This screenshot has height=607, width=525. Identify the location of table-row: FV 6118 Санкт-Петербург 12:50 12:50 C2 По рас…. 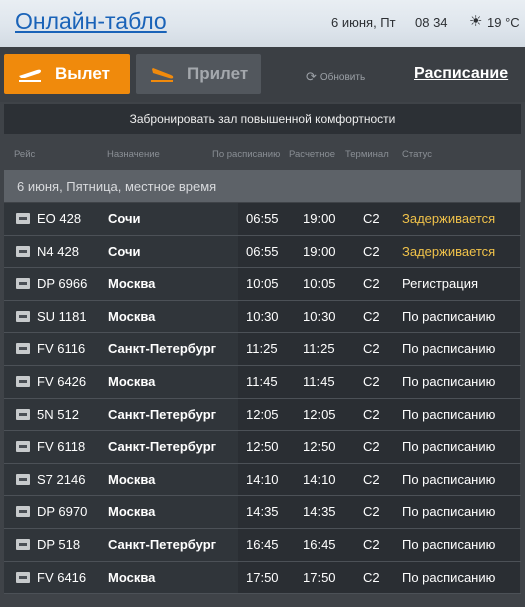
(262, 447).